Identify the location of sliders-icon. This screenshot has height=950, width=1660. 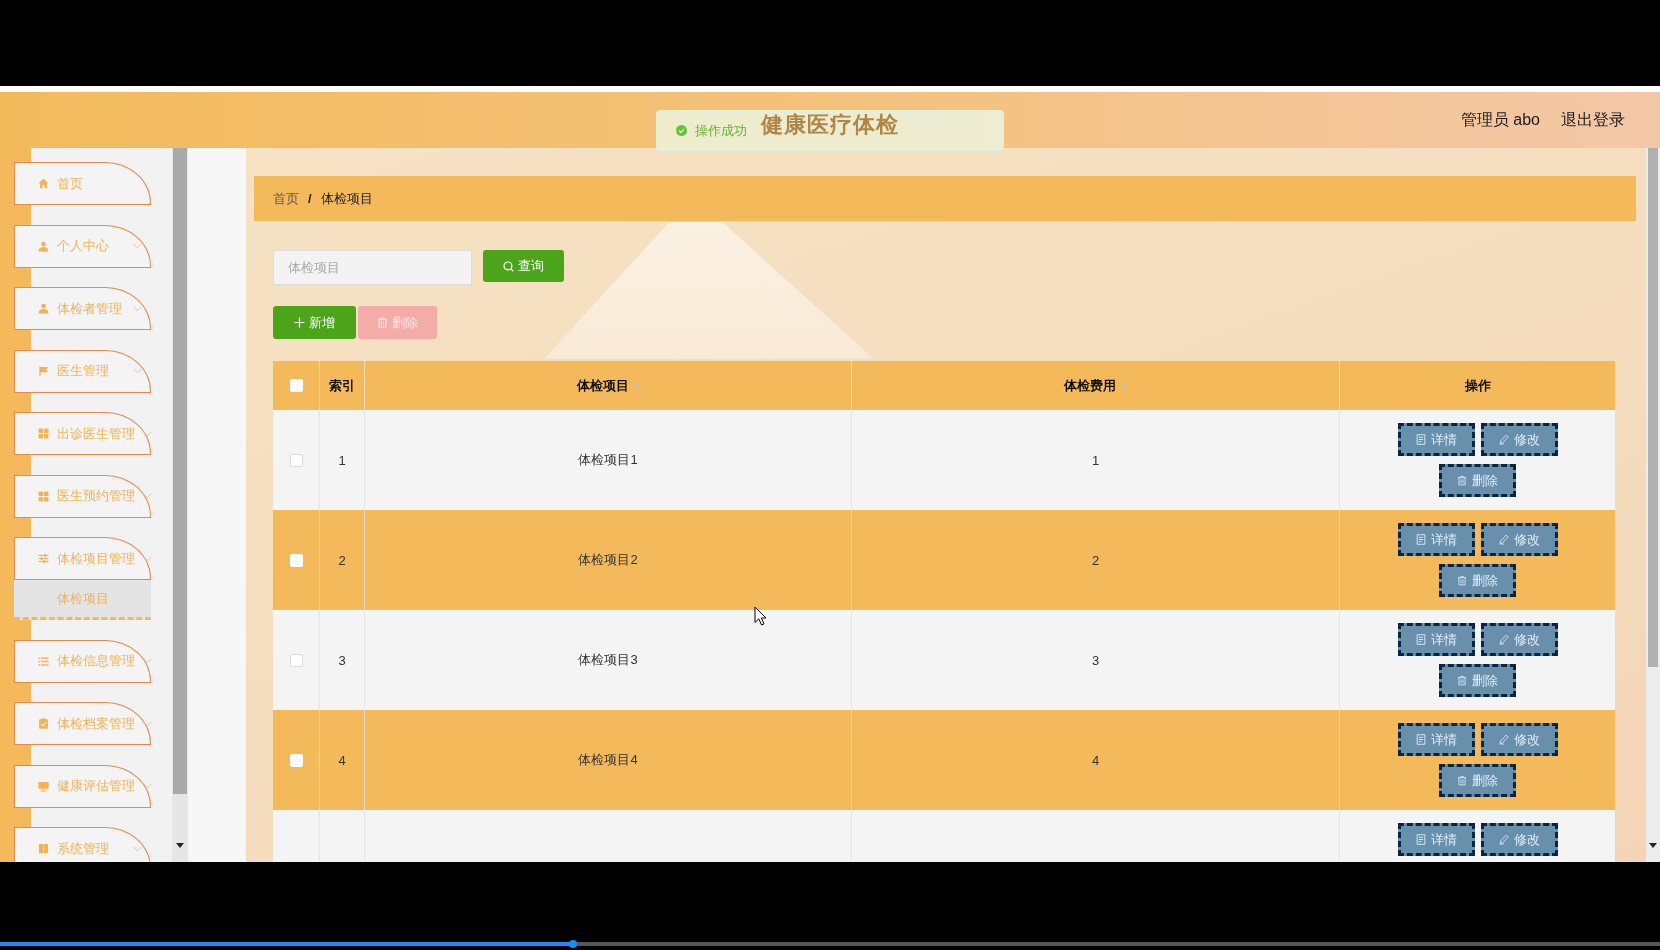
(43, 558).